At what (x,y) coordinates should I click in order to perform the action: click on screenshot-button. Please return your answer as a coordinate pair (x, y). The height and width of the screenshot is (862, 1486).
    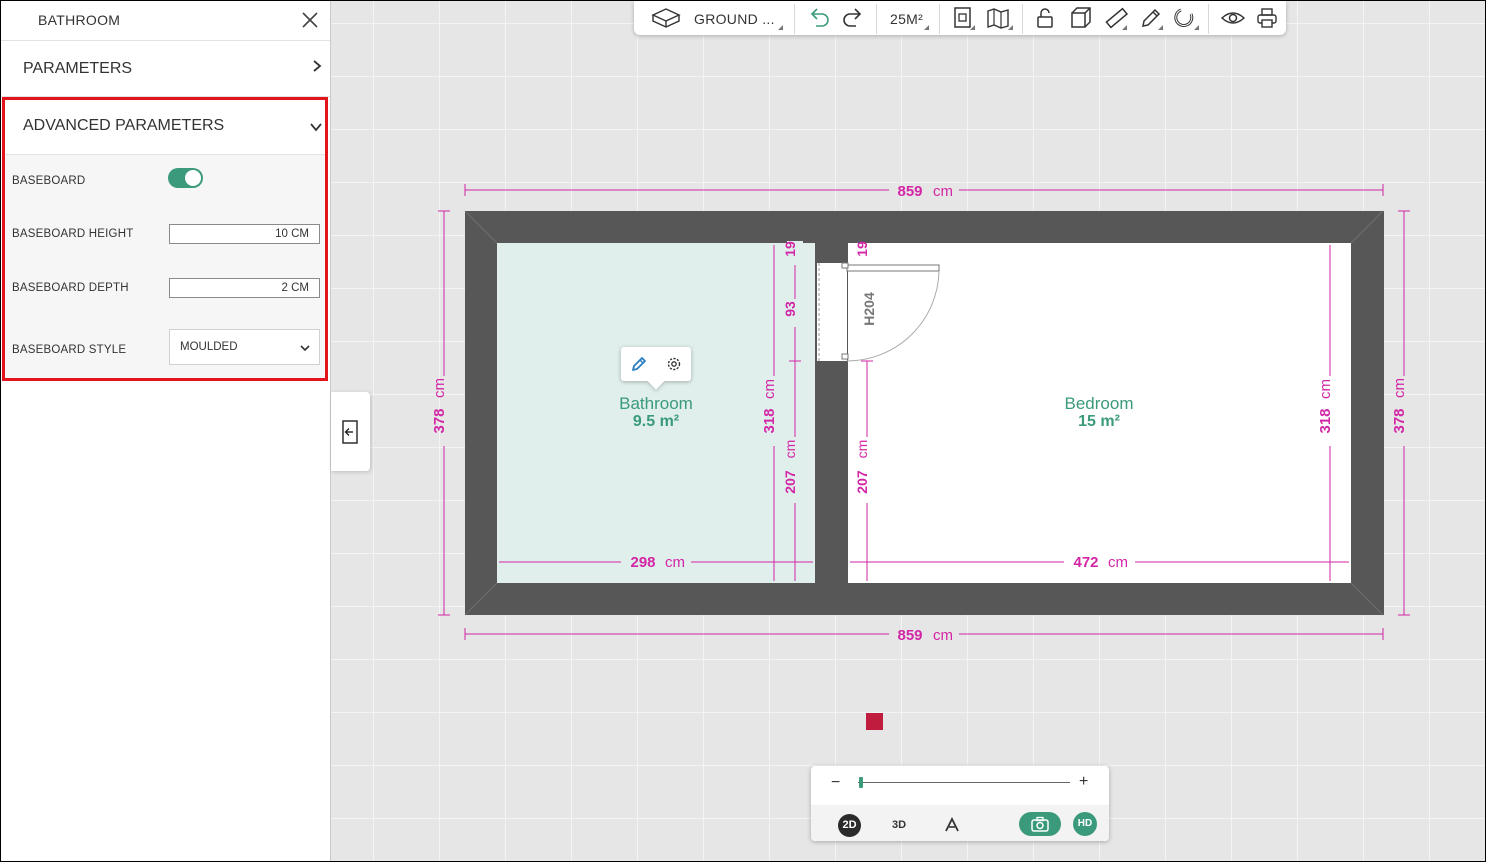
    Looking at the image, I should click on (1040, 824).